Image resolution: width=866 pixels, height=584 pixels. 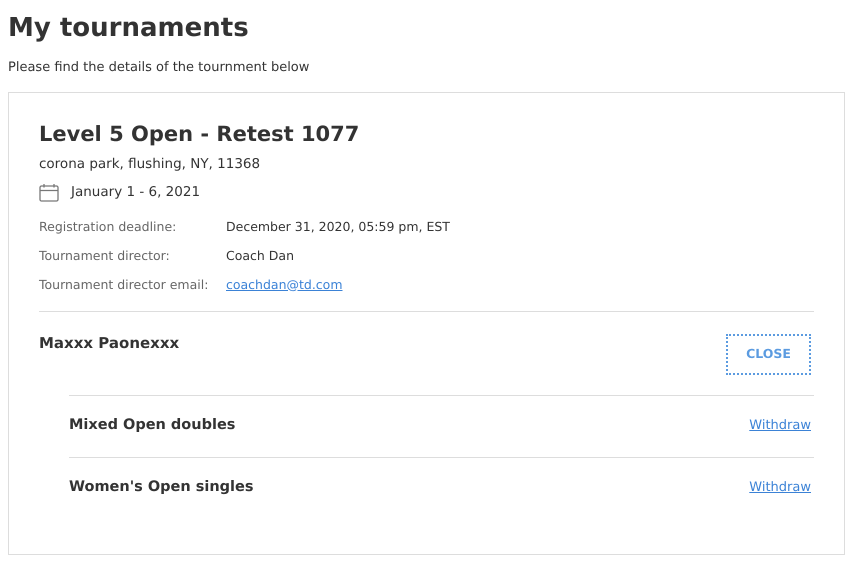 What do you see at coordinates (284, 284) in the screenshot?
I see `email-link: coachdan@td.com` at bounding box center [284, 284].